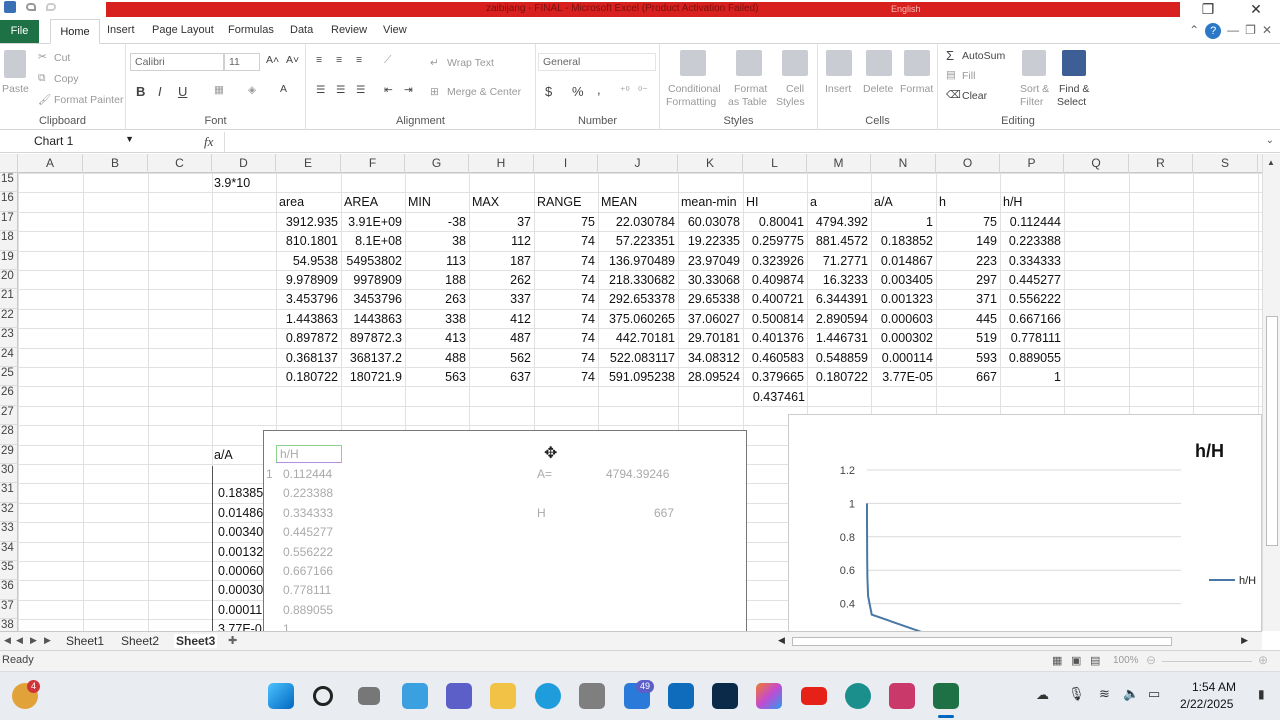 This screenshot has width=1280, height=720. I want to click on column-header: I, so click(566, 163).